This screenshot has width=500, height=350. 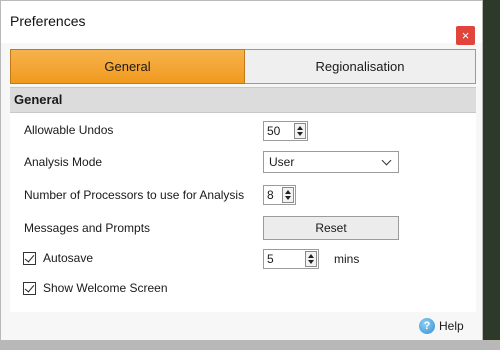 What do you see at coordinates (282, 162) in the screenshot?
I see `analysis-mode-value: User` at bounding box center [282, 162].